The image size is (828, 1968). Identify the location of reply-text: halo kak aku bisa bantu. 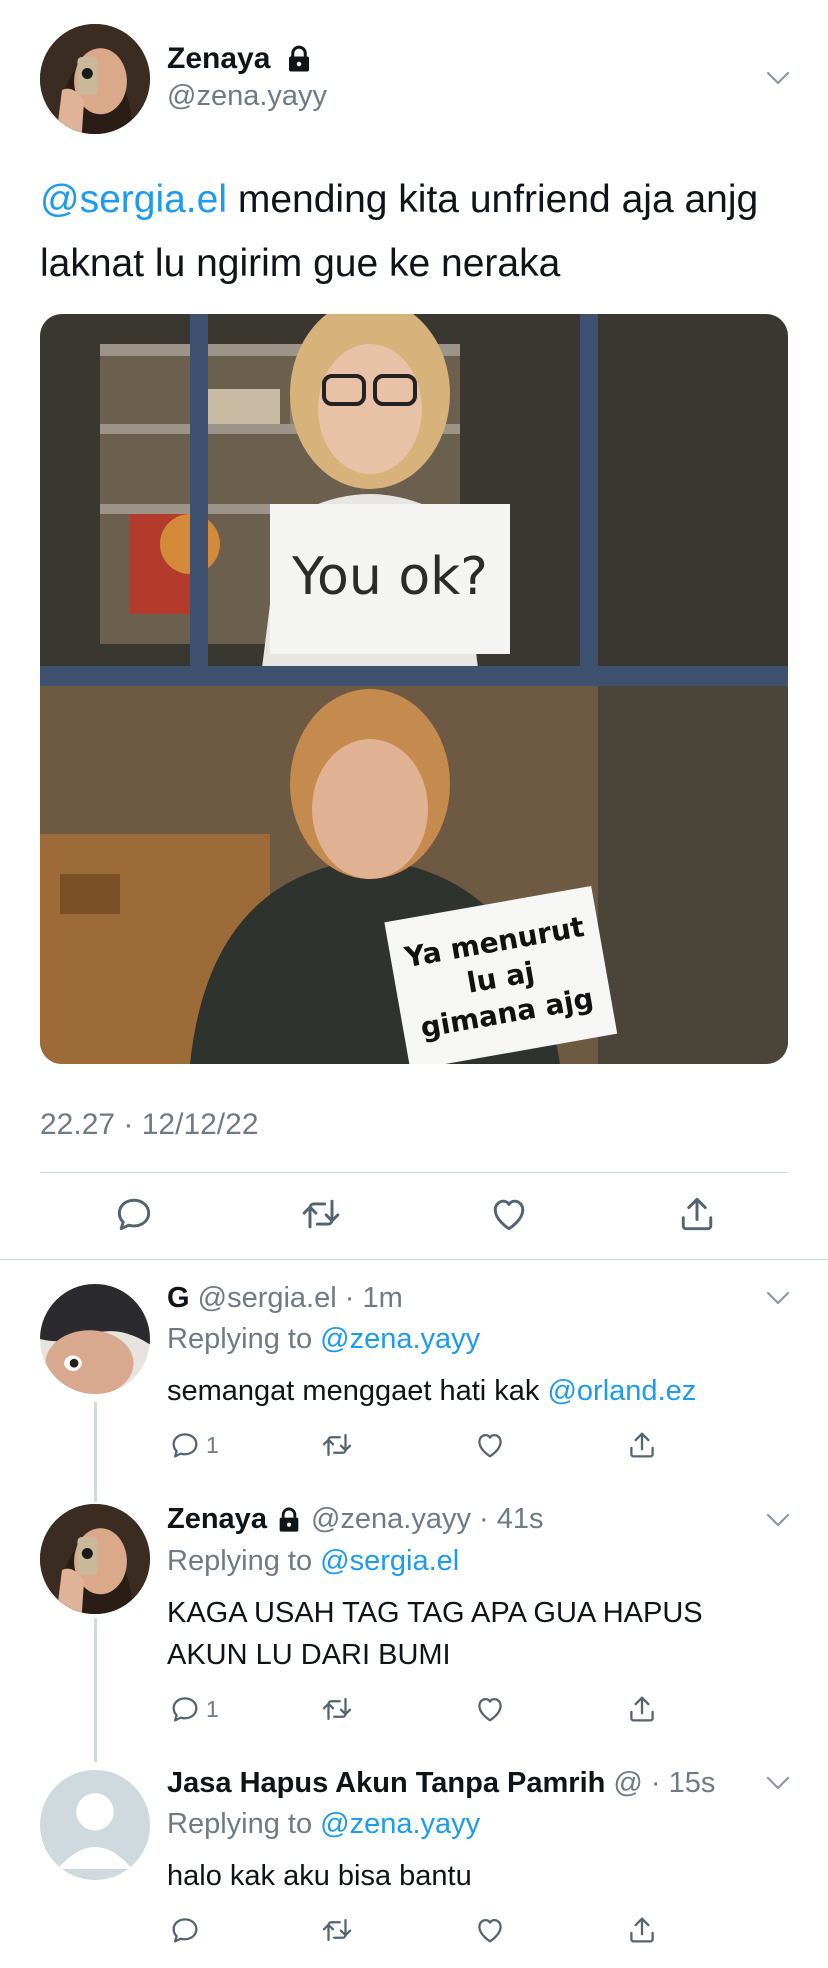
(319, 1876).